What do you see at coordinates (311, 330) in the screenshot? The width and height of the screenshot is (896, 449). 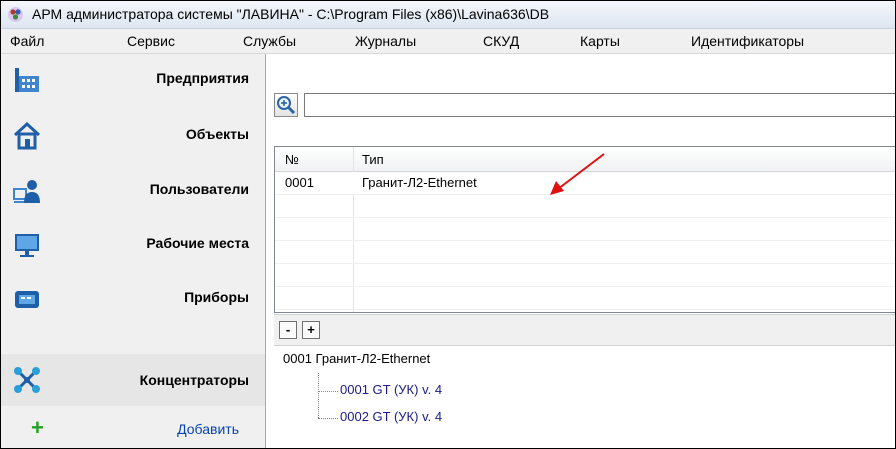 I see `expand-button: +` at bounding box center [311, 330].